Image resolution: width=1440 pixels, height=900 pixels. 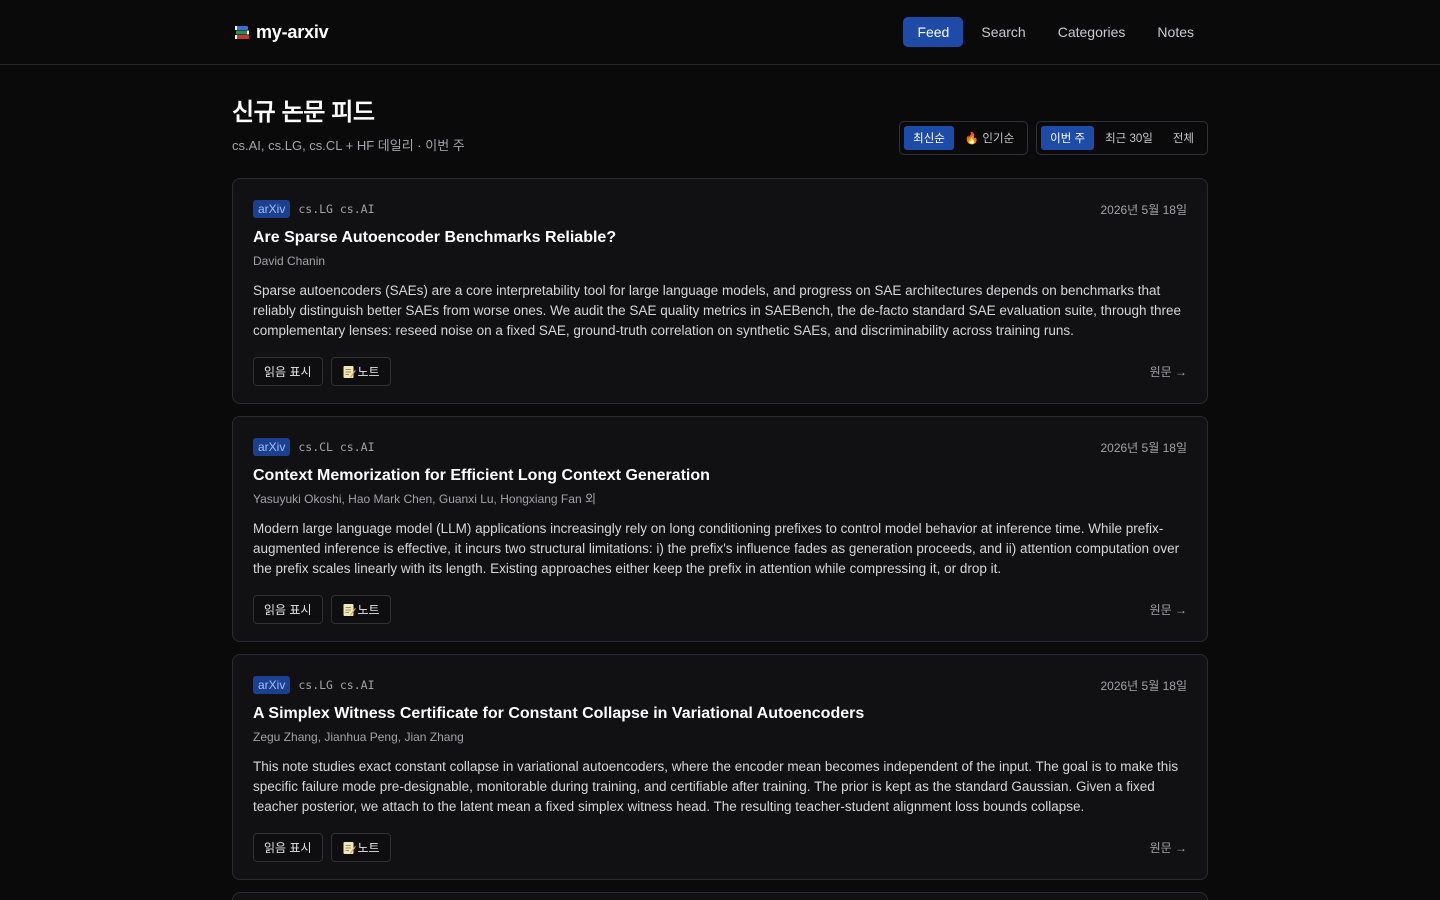 What do you see at coordinates (1092, 32) in the screenshot?
I see `nav-categories: Categories` at bounding box center [1092, 32].